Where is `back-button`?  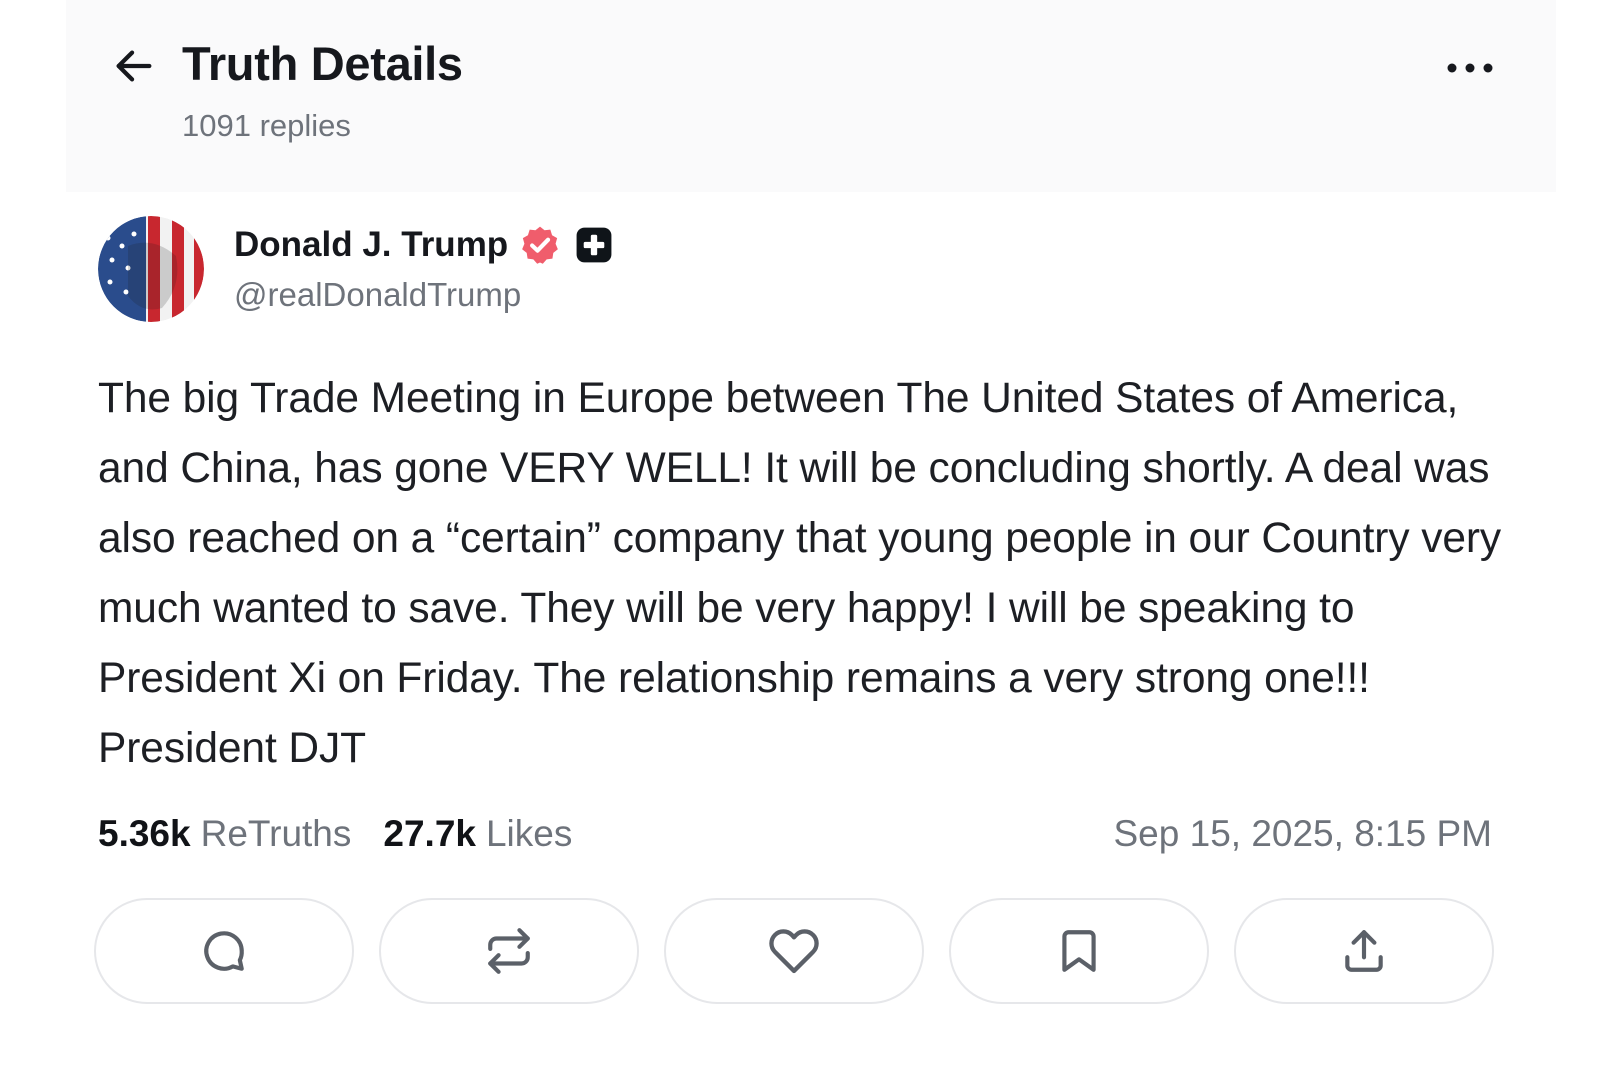
back-button is located at coordinates (134, 66).